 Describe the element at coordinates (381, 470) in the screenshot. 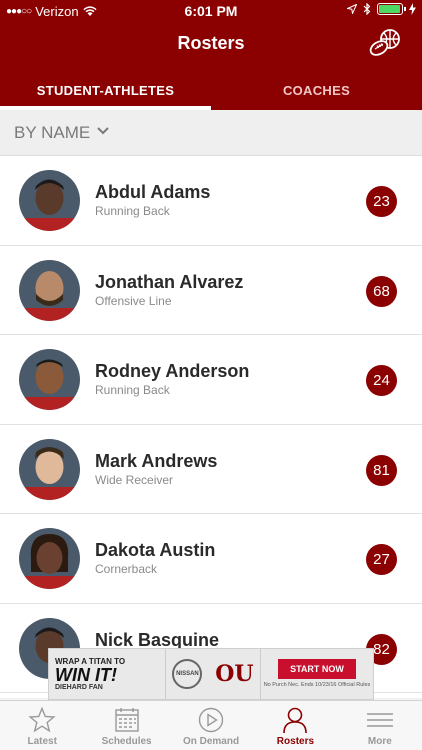

I see `jersey-number-badge: 81` at that location.